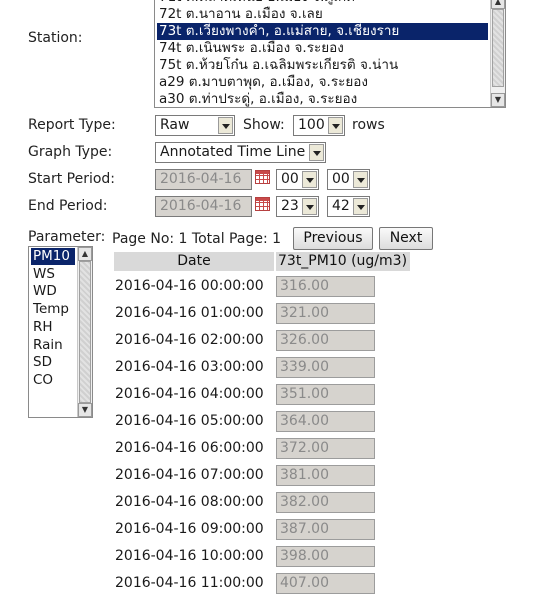 Image resolution: width=549 pixels, height=602 pixels. What do you see at coordinates (189, 313) in the screenshot?
I see `table-cell-date: 2016-04-16 01:00:00` at bounding box center [189, 313].